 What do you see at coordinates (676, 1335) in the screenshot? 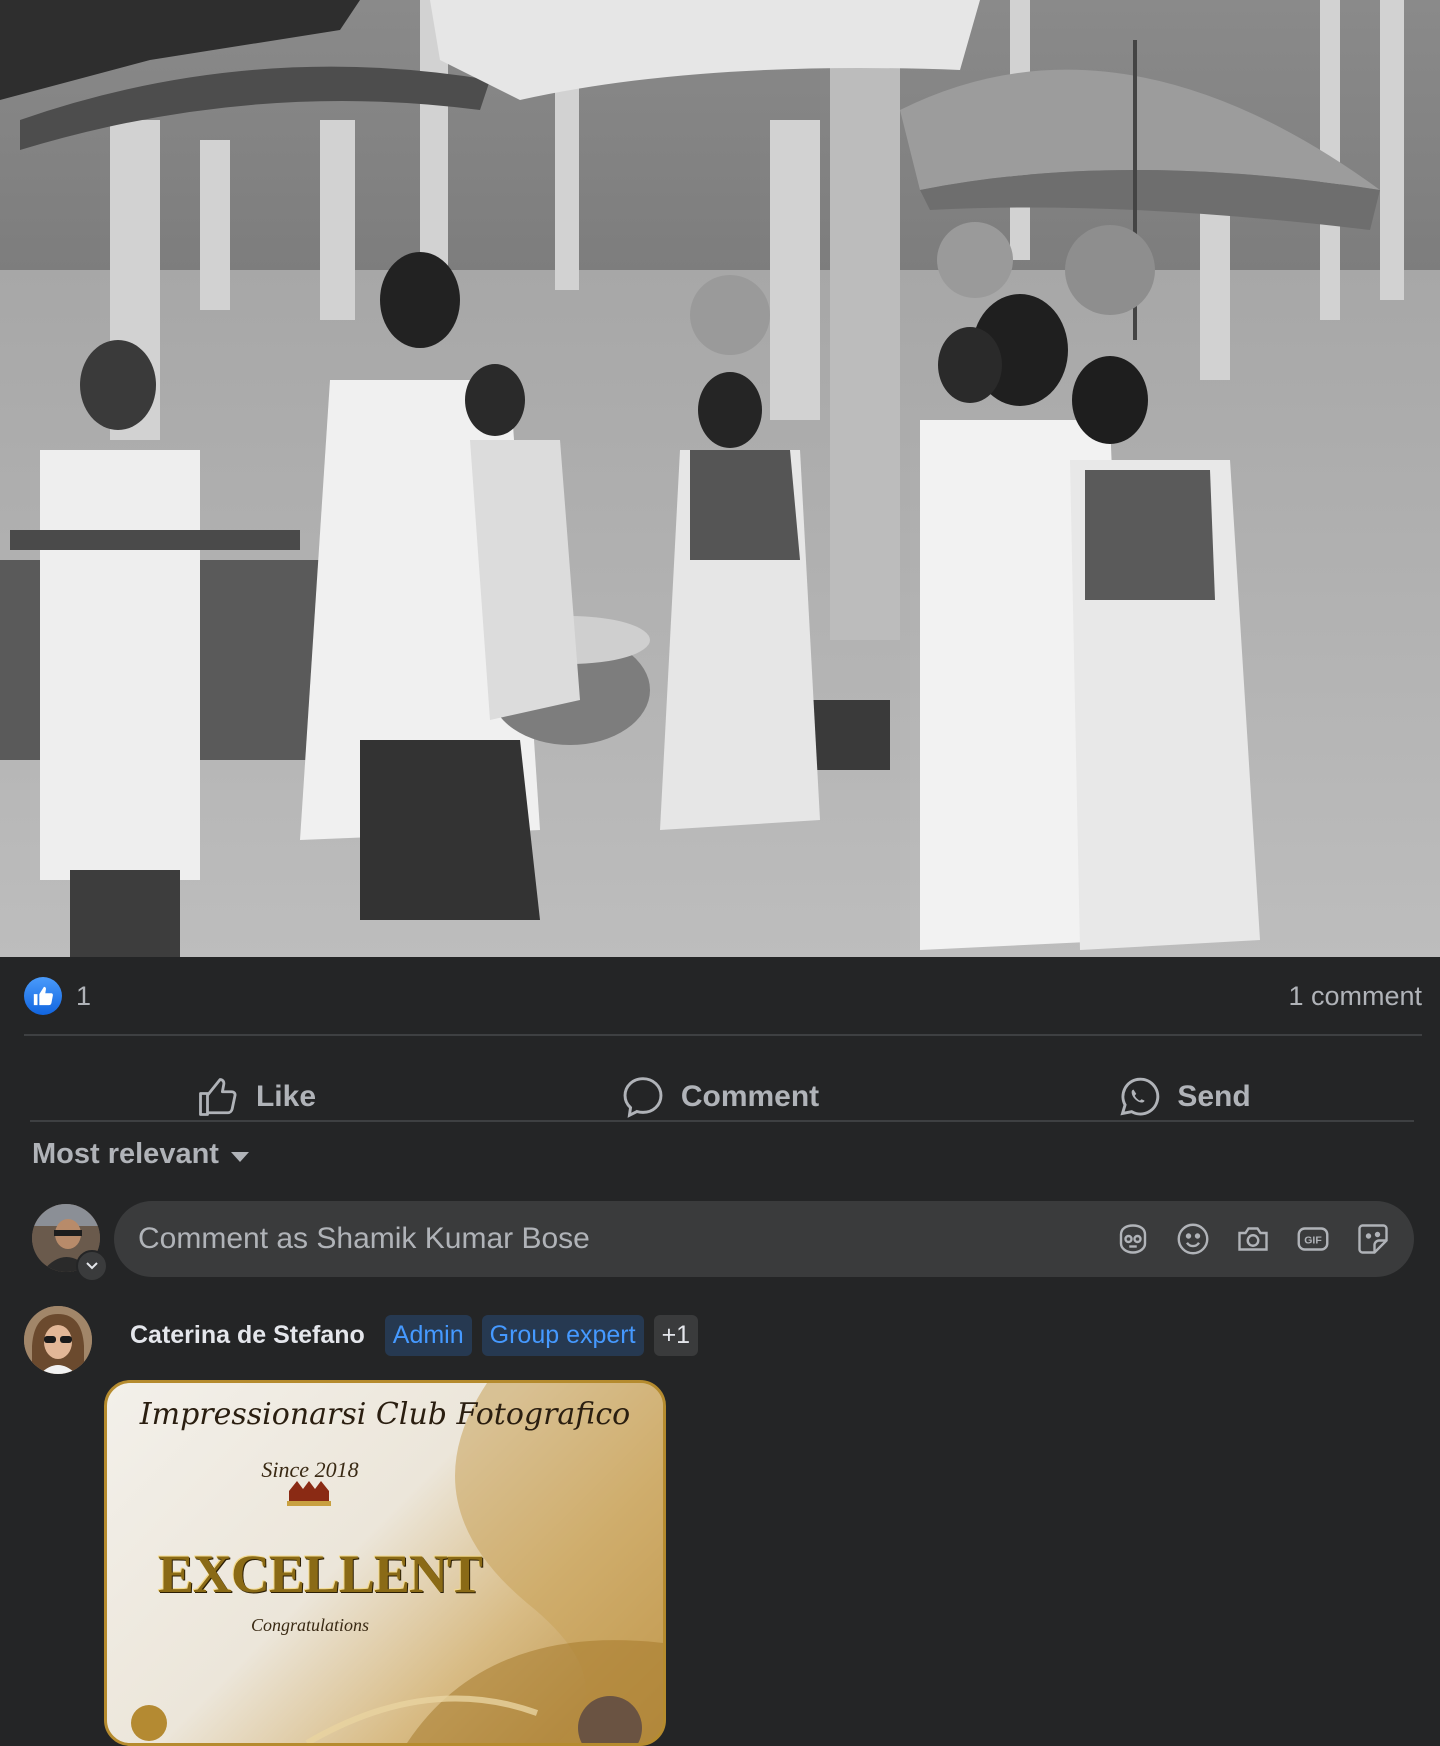
I see `more-badges: +1` at bounding box center [676, 1335].